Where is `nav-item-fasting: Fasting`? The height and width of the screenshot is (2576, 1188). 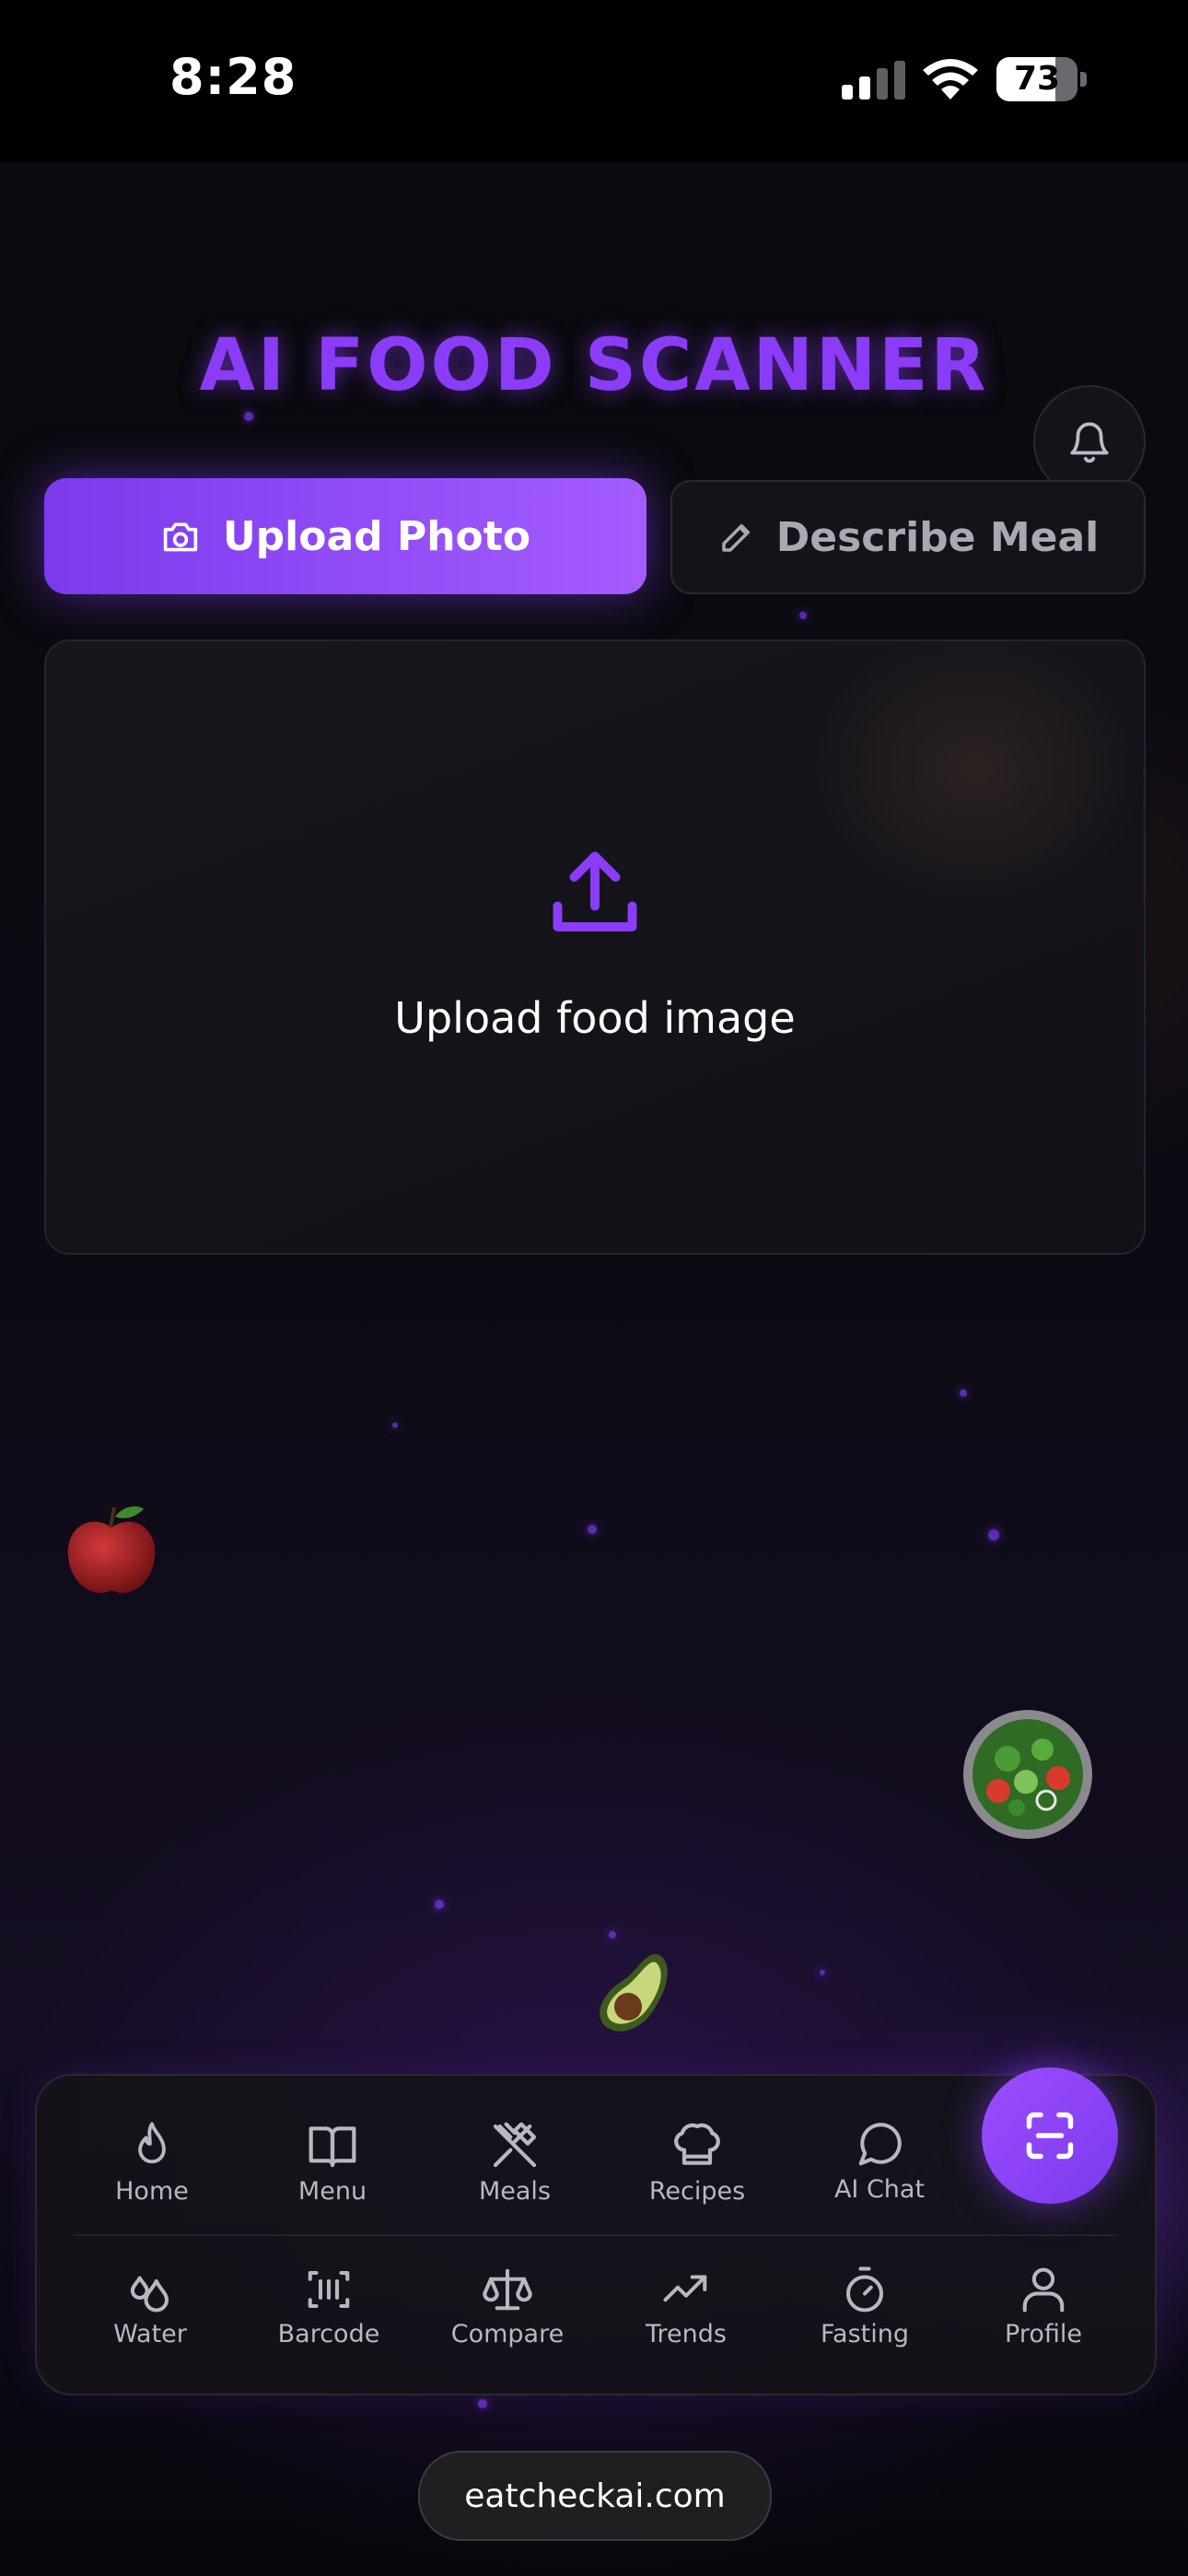 nav-item-fasting: Fasting is located at coordinates (864, 2320).